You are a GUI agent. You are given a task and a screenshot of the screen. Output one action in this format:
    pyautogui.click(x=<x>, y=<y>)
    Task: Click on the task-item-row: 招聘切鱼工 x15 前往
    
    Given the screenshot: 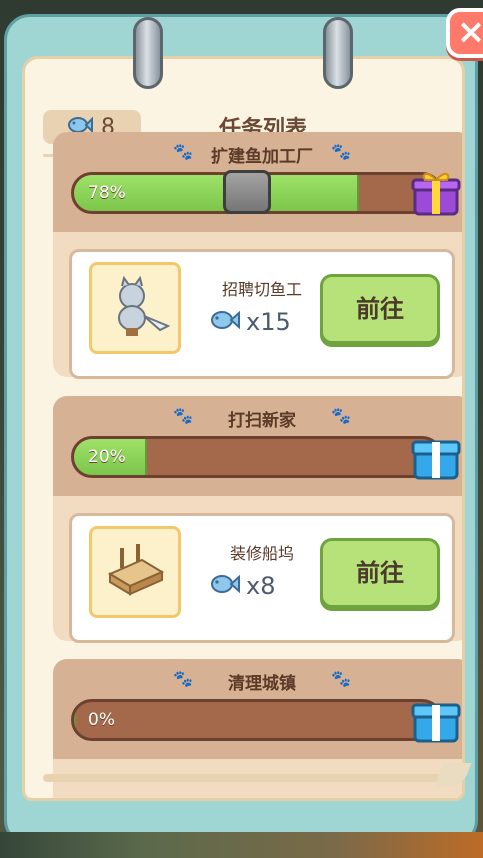 What is the action you would take?
    pyautogui.click(x=262, y=314)
    